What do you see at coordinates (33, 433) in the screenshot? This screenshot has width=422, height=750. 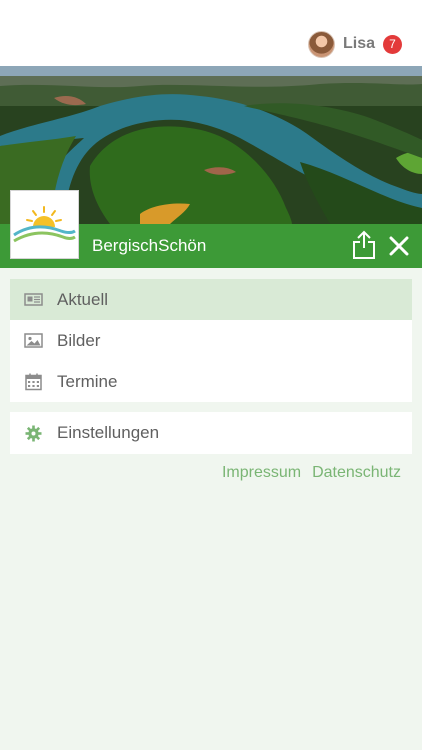 I see `gear-icon` at bounding box center [33, 433].